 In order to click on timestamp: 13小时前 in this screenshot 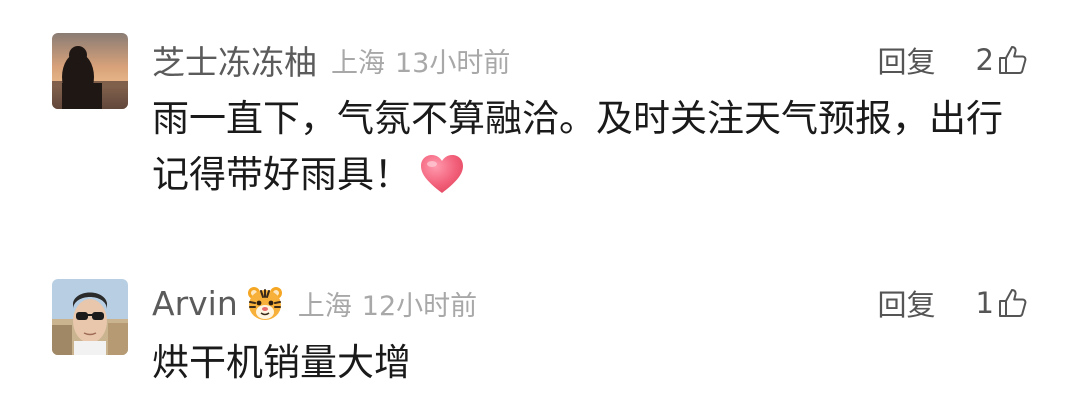, I will do `click(453, 63)`.